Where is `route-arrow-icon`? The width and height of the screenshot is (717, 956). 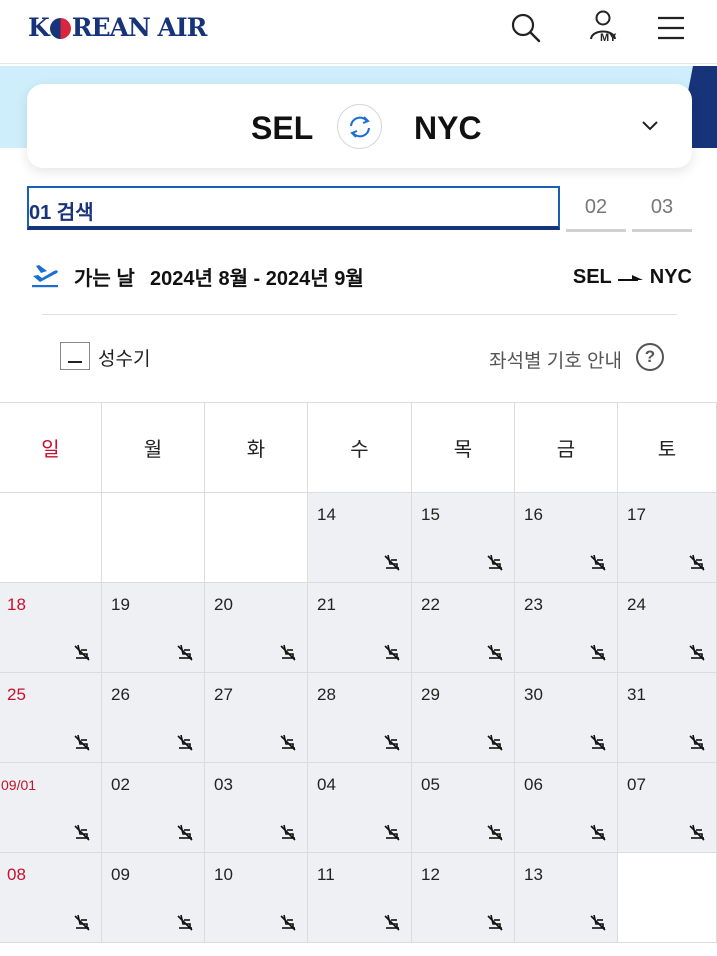 route-arrow-icon is located at coordinates (630, 277).